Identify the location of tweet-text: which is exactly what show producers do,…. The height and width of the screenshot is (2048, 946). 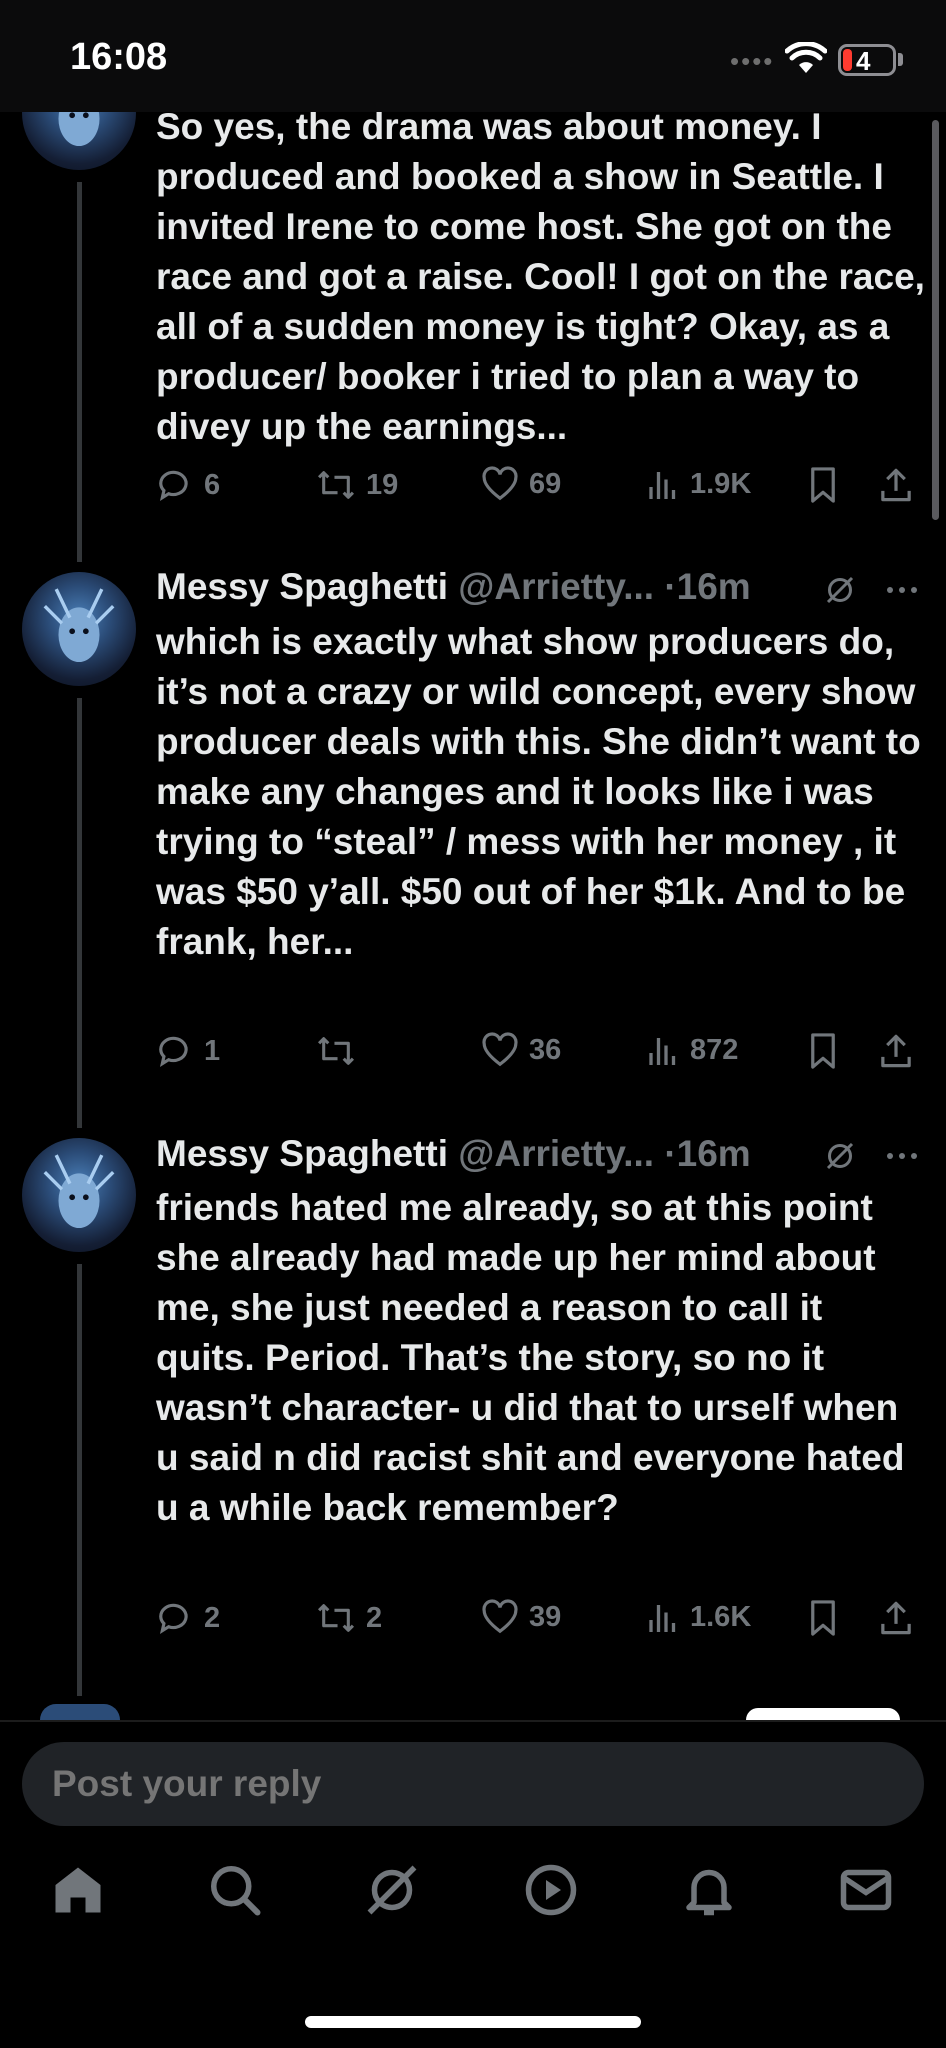
(541, 792).